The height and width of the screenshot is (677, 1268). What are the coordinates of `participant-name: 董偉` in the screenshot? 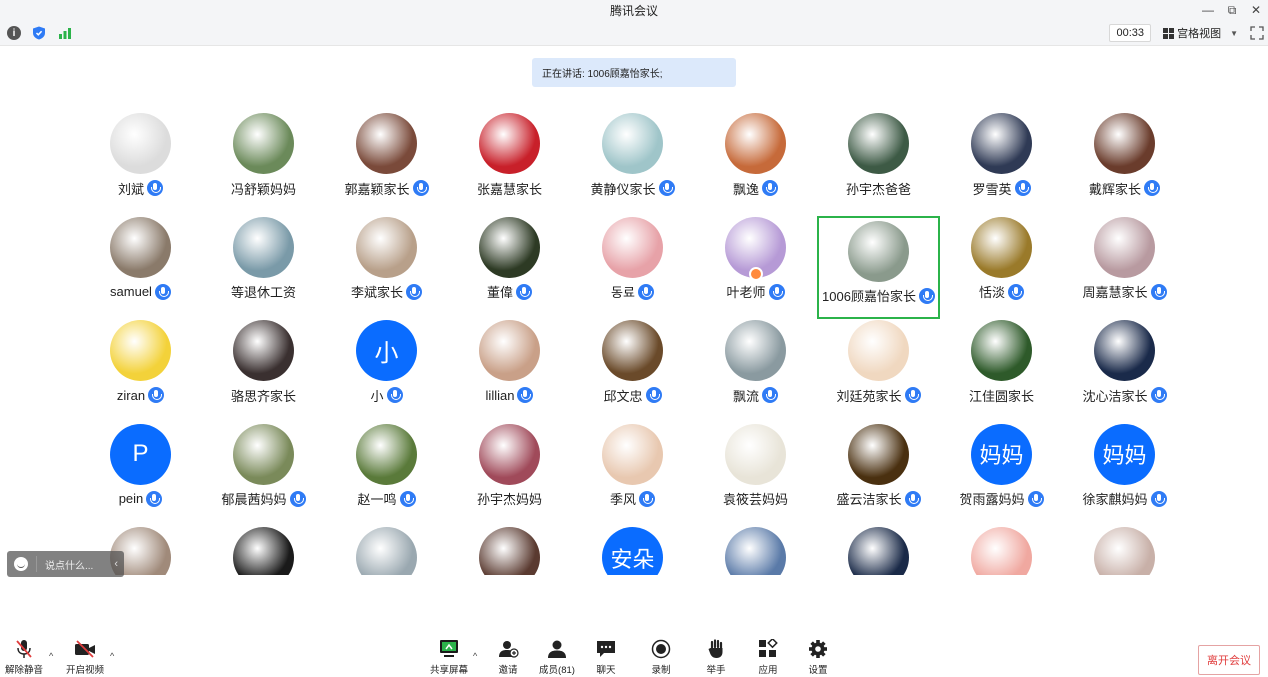 It's located at (499, 292).